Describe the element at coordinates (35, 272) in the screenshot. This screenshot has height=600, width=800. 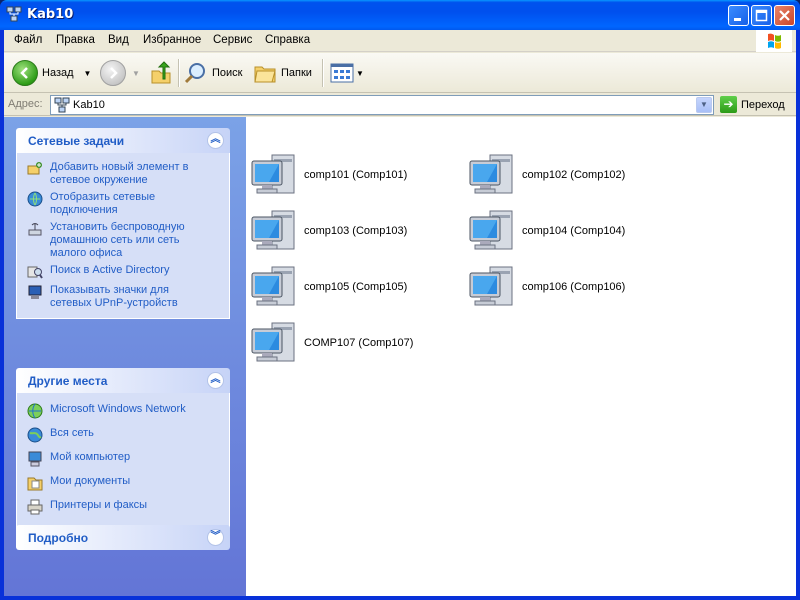
I see `active-directory-search-icon` at that location.